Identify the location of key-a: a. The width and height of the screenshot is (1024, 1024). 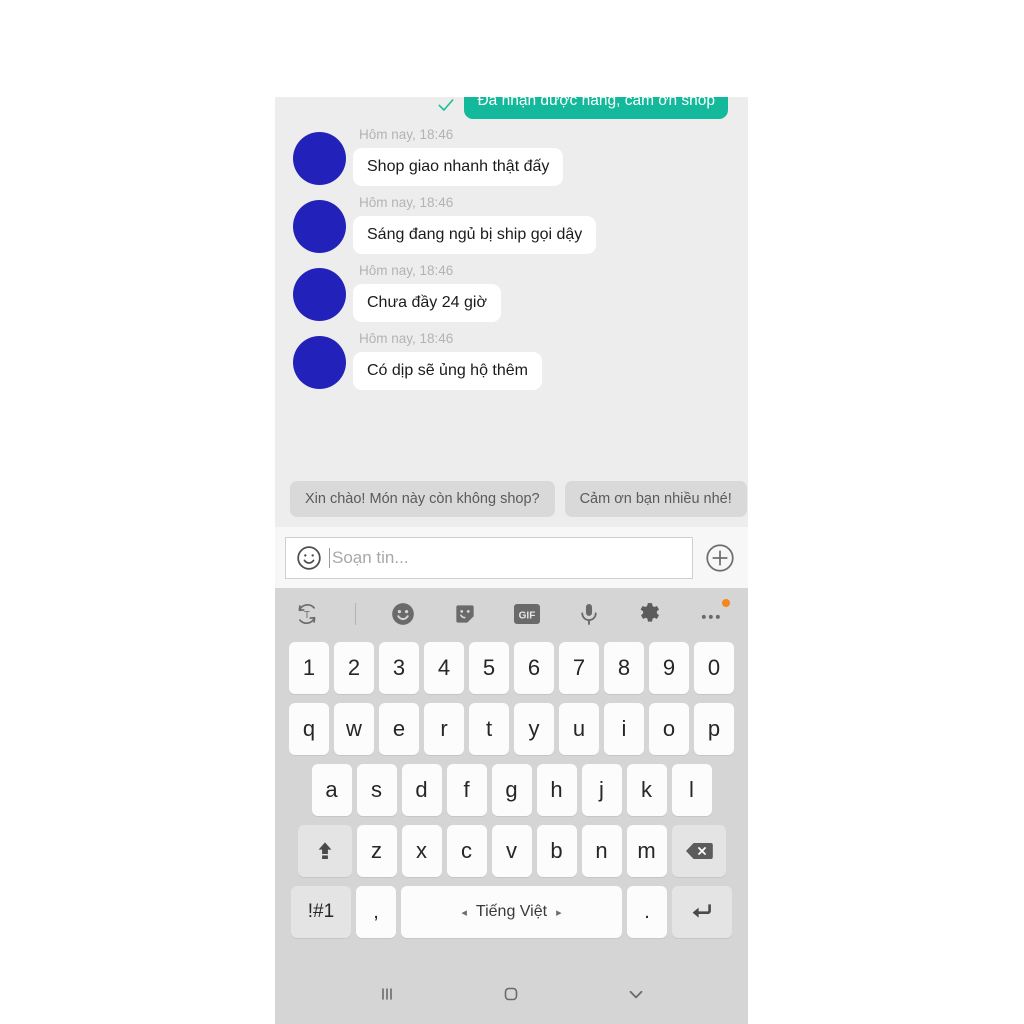
(331, 790).